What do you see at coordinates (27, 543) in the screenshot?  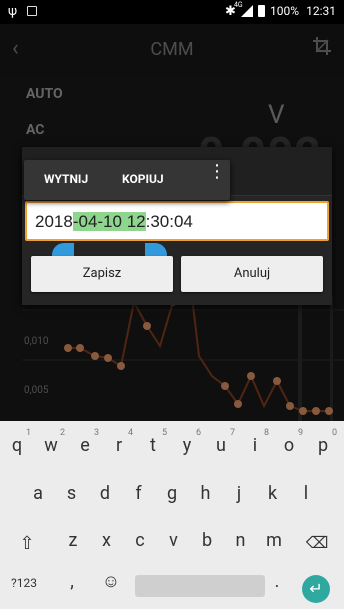 I see `shift-icon: ⇧` at bounding box center [27, 543].